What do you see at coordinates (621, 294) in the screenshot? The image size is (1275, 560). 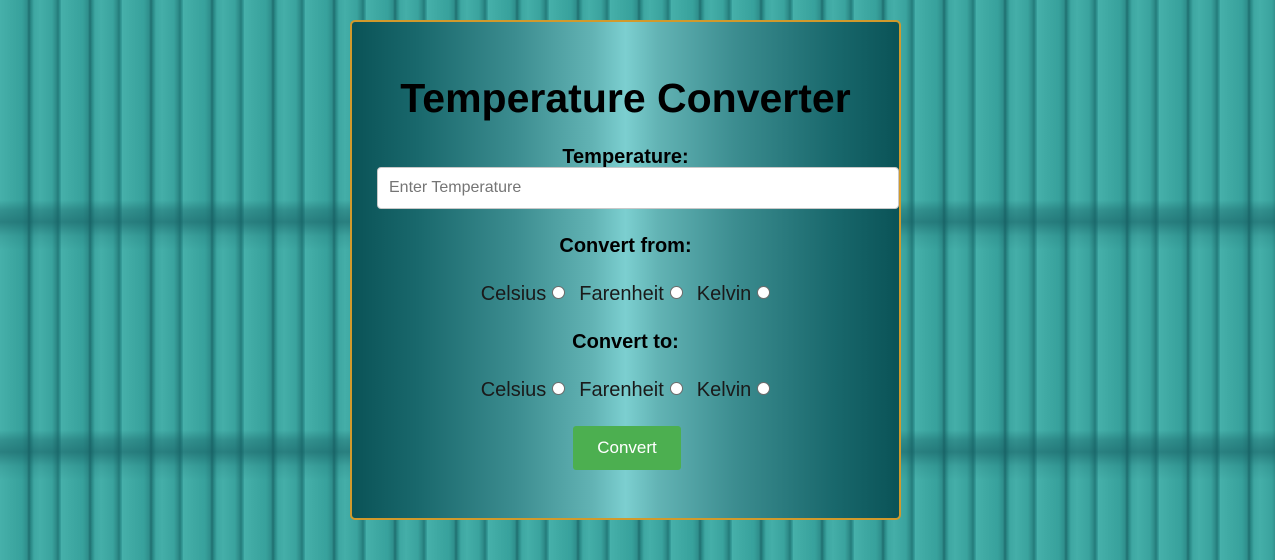 I see `from-option-label: Farenheit` at bounding box center [621, 294].